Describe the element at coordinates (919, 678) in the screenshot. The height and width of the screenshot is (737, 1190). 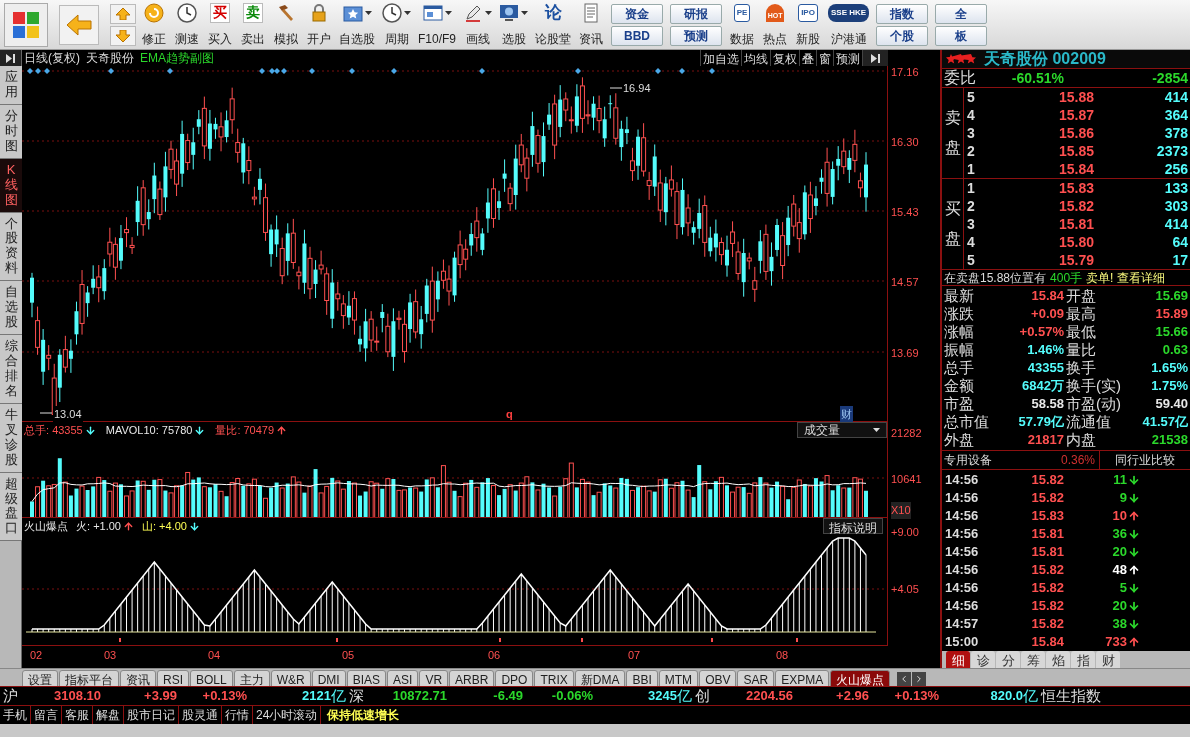
I see `scroll-right-button` at that location.